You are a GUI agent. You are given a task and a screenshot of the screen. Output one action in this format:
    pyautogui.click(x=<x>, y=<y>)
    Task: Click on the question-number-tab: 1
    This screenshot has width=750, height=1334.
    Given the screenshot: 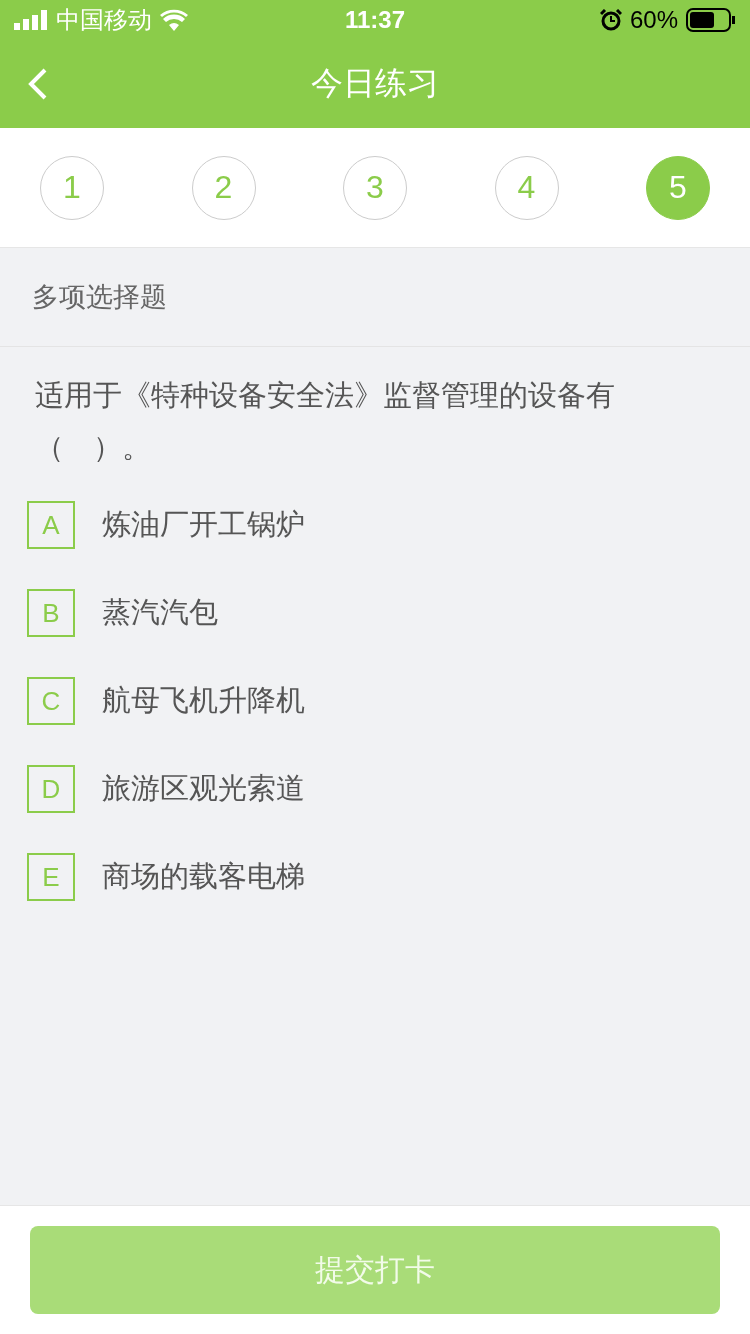 What is the action you would take?
    pyautogui.click(x=72, y=187)
    